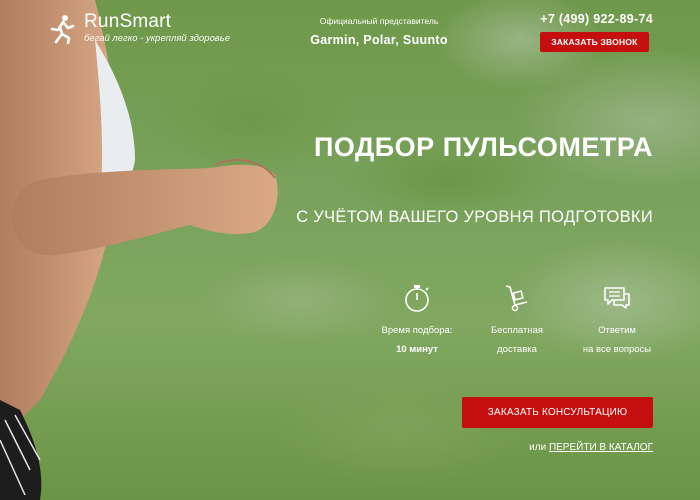 Image resolution: width=700 pixels, height=500 pixels. I want to click on logo: RunSmart бегай легко - укрепляй здоровье, so click(139, 28).